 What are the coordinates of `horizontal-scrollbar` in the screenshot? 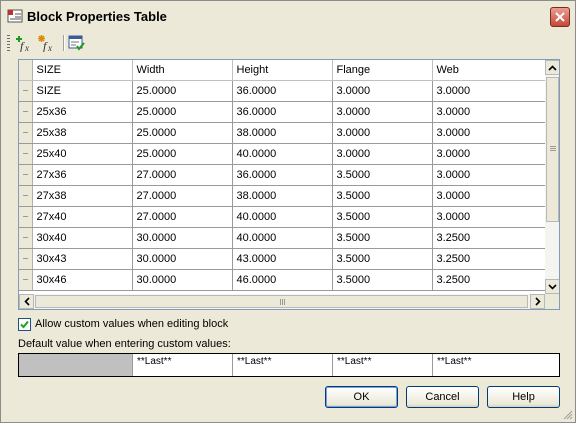 It's located at (282, 301).